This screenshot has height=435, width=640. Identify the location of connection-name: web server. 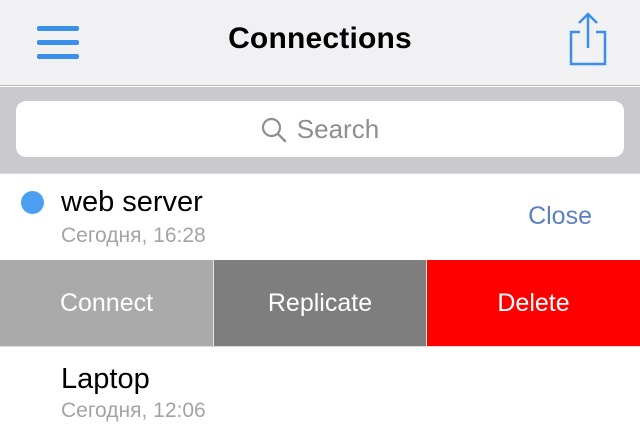
(132, 202).